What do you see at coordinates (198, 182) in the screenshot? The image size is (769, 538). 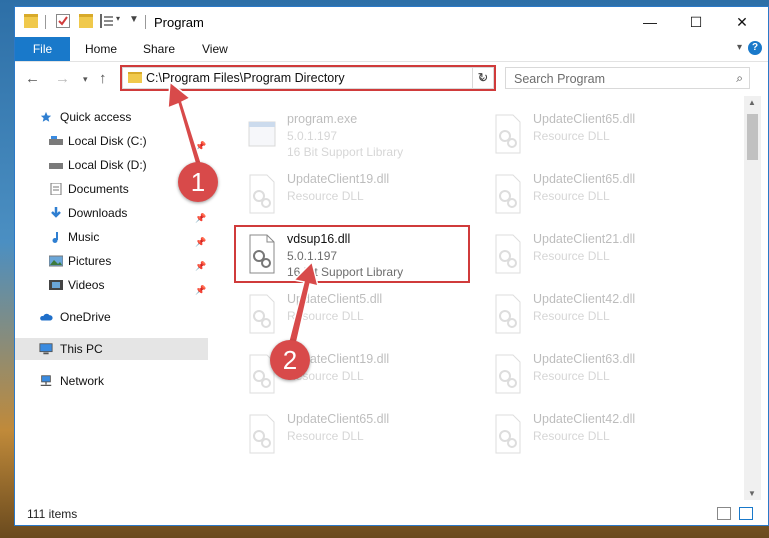 I see `annotation-badge-1: 1` at bounding box center [198, 182].